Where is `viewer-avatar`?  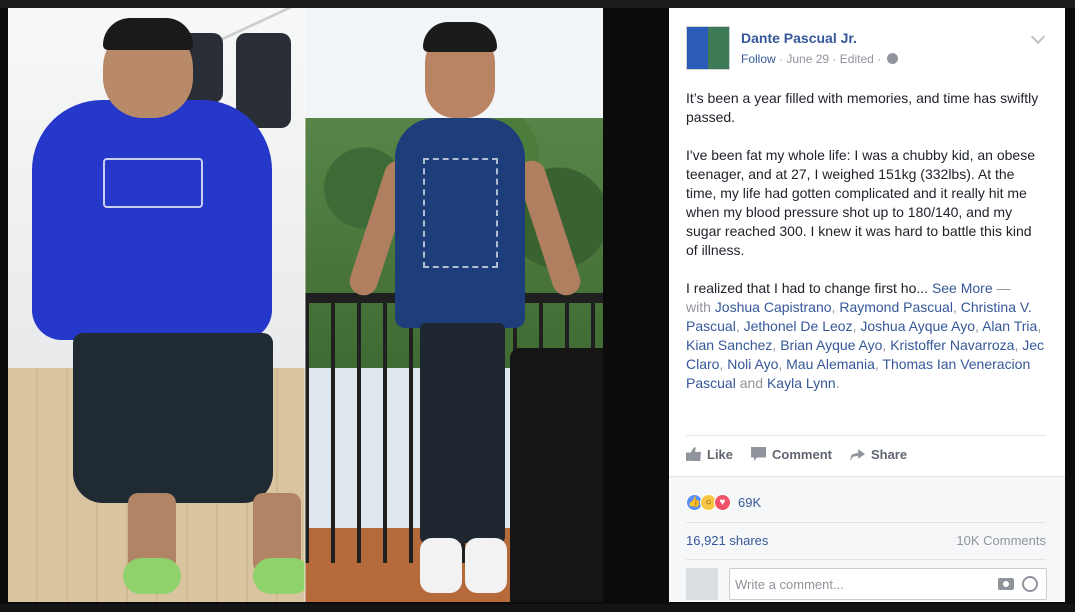
viewer-avatar is located at coordinates (702, 584).